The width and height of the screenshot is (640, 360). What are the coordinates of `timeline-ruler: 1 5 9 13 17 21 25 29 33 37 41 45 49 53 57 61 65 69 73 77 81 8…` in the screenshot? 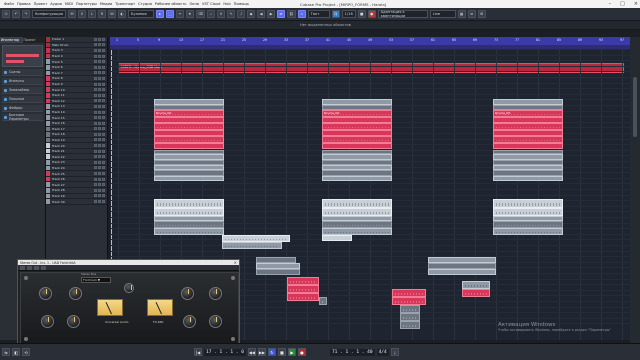 It's located at (370, 41).